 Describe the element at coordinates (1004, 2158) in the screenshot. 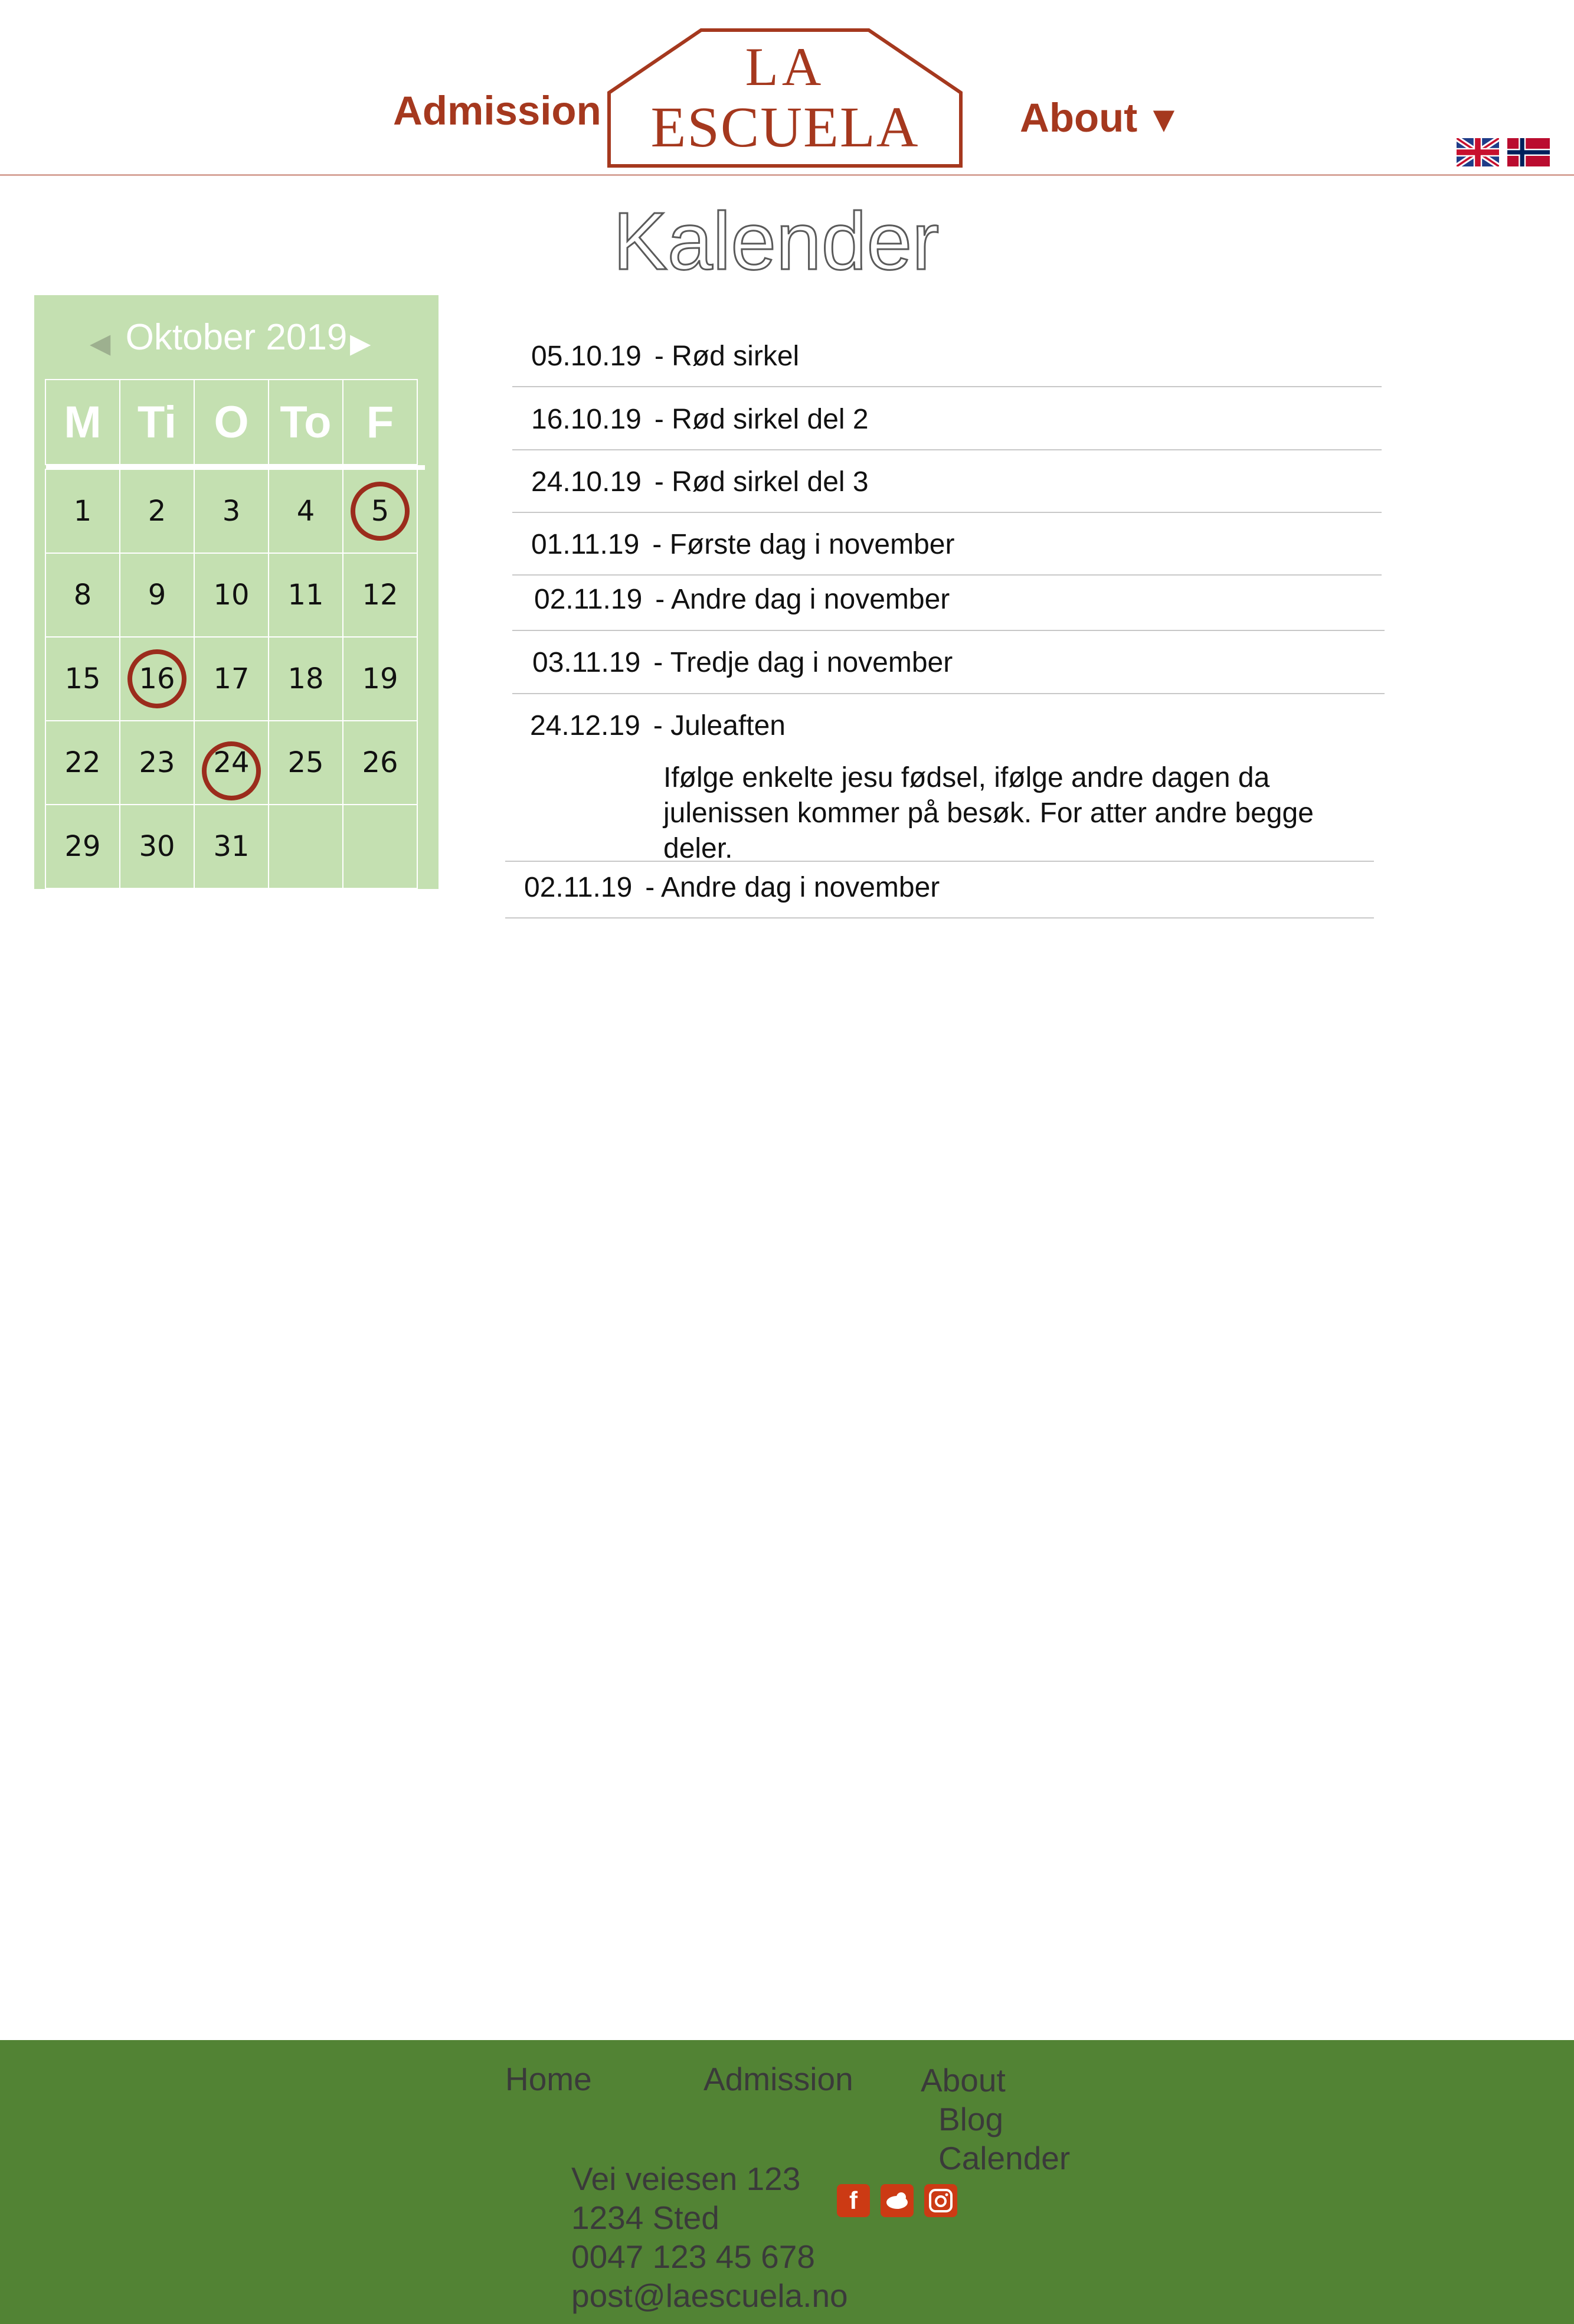

I see `footer-nav-calender: Calender` at that location.